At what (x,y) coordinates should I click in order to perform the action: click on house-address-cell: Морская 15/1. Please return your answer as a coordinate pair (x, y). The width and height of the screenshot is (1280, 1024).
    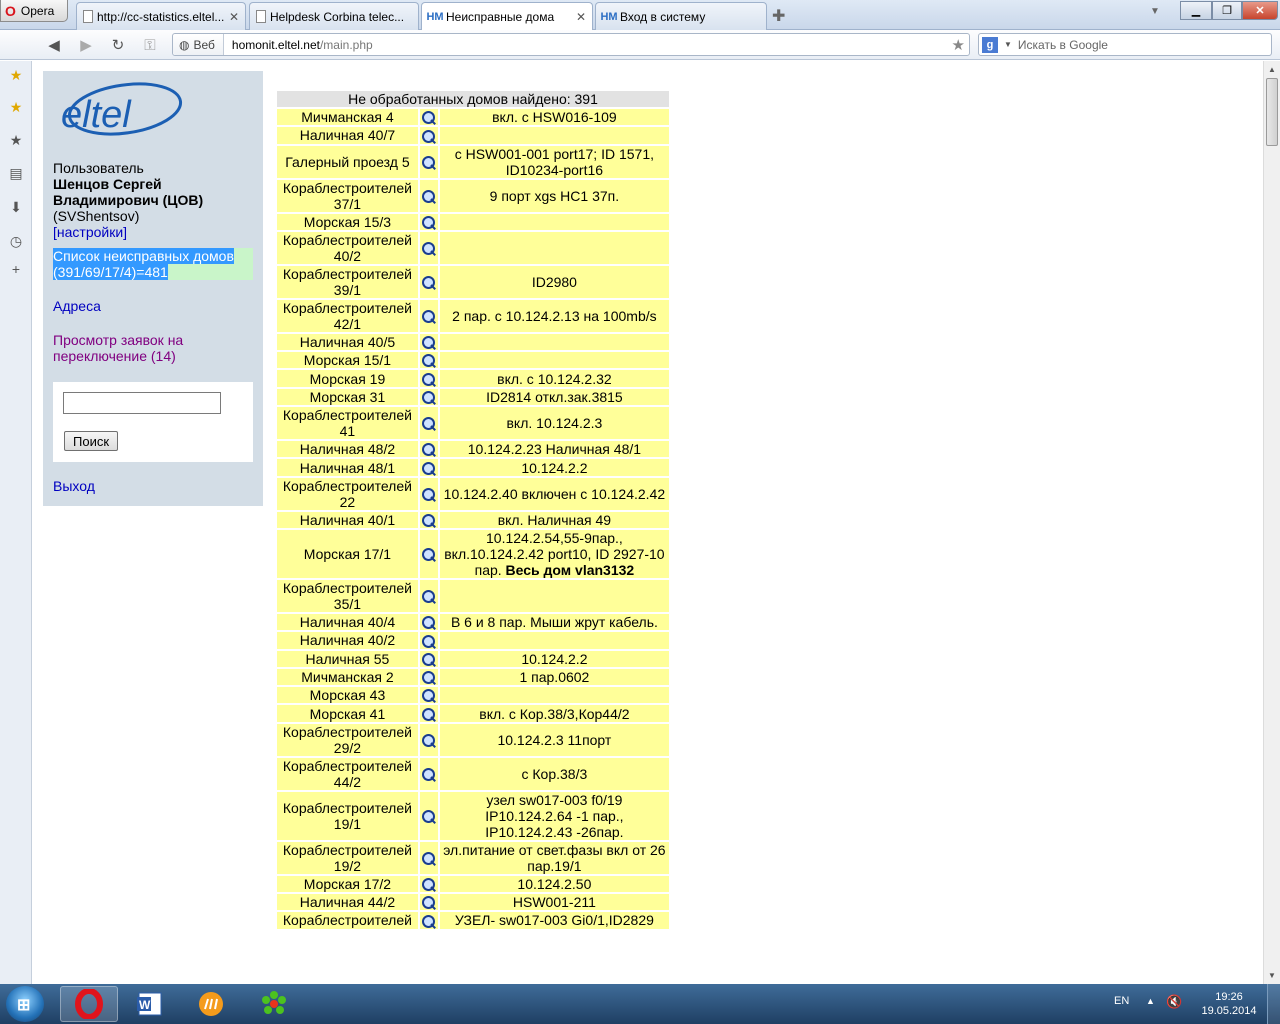
    Looking at the image, I should click on (347, 360).